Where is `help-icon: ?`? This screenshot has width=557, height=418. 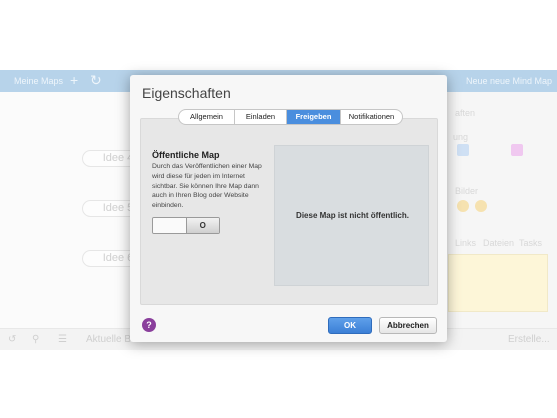
help-icon: ? is located at coordinates (149, 325).